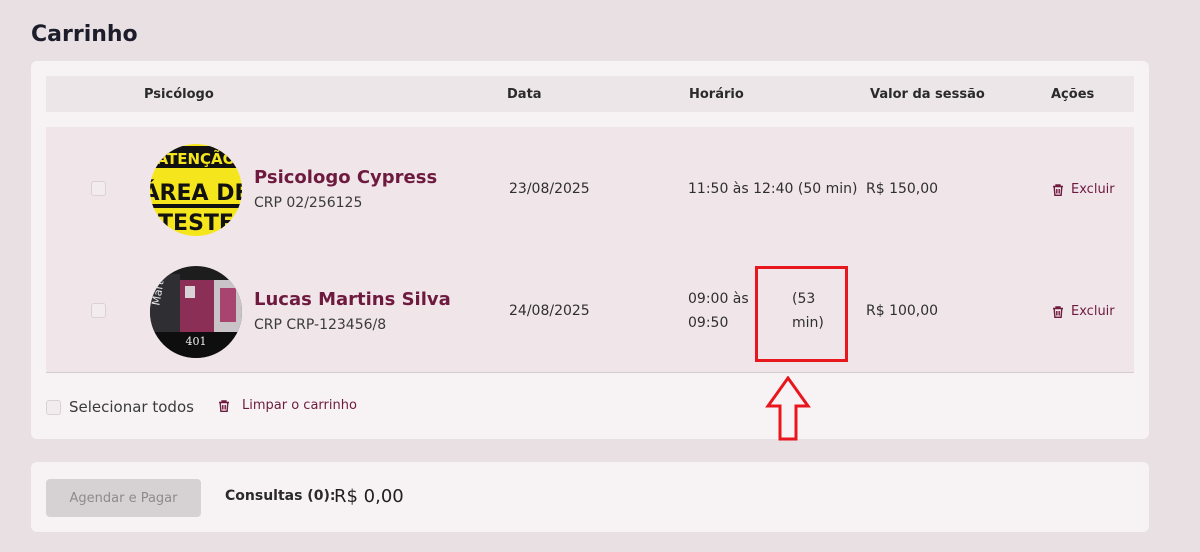  Describe the element at coordinates (280, 496) in the screenshot. I see `consultas-label: Consultas (0):` at that location.